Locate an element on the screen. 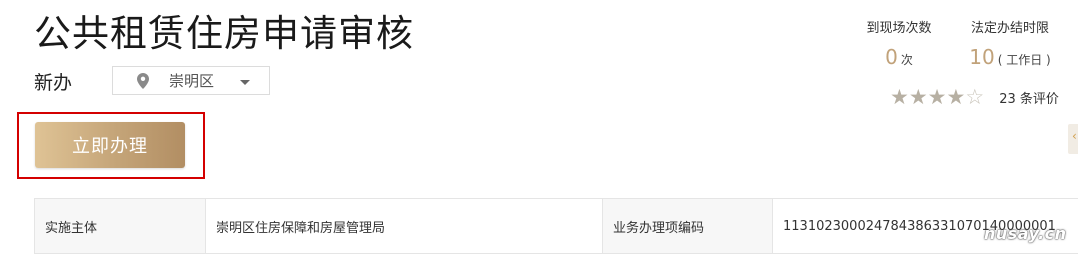 This screenshot has width=1078, height=254. apply-now-button: 立即办理 is located at coordinates (110, 145).